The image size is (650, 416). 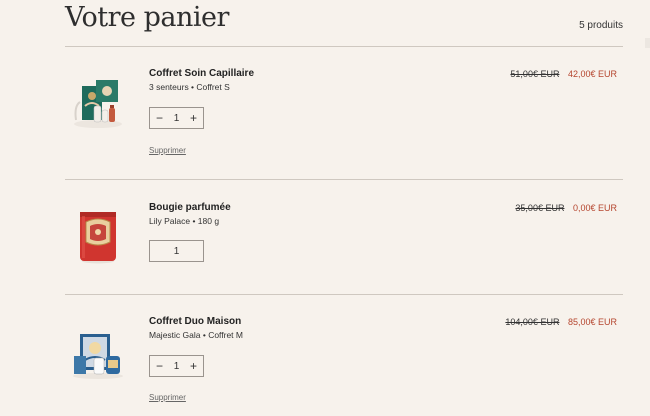 What do you see at coordinates (592, 322) in the screenshot?
I see `sale-price: 85,00€ EUR` at bounding box center [592, 322].